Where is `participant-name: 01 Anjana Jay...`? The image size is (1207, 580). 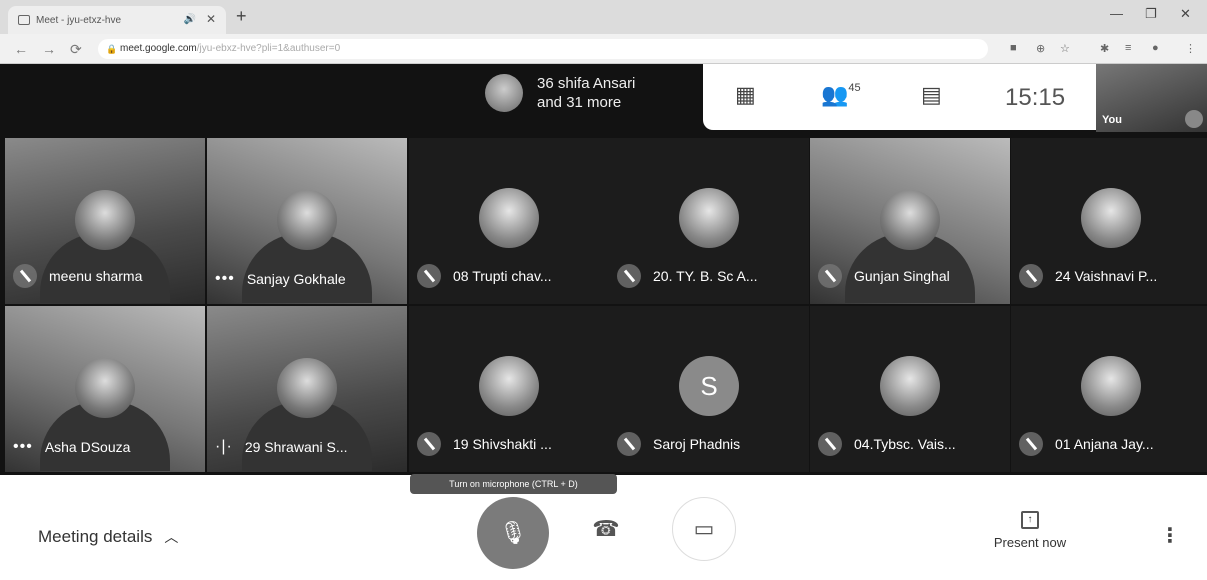
participant-name: 01 Anjana Jay... is located at coordinates (1104, 444).